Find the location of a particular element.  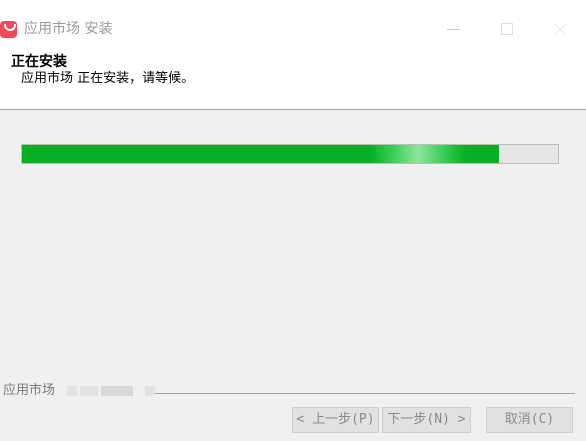

install-progress-bar is located at coordinates (290, 154).